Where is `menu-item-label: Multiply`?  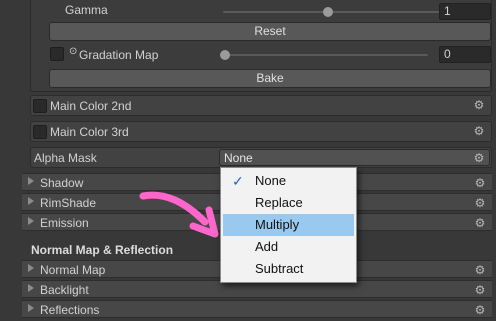
menu-item-label: Multiply is located at coordinates (277, 224).